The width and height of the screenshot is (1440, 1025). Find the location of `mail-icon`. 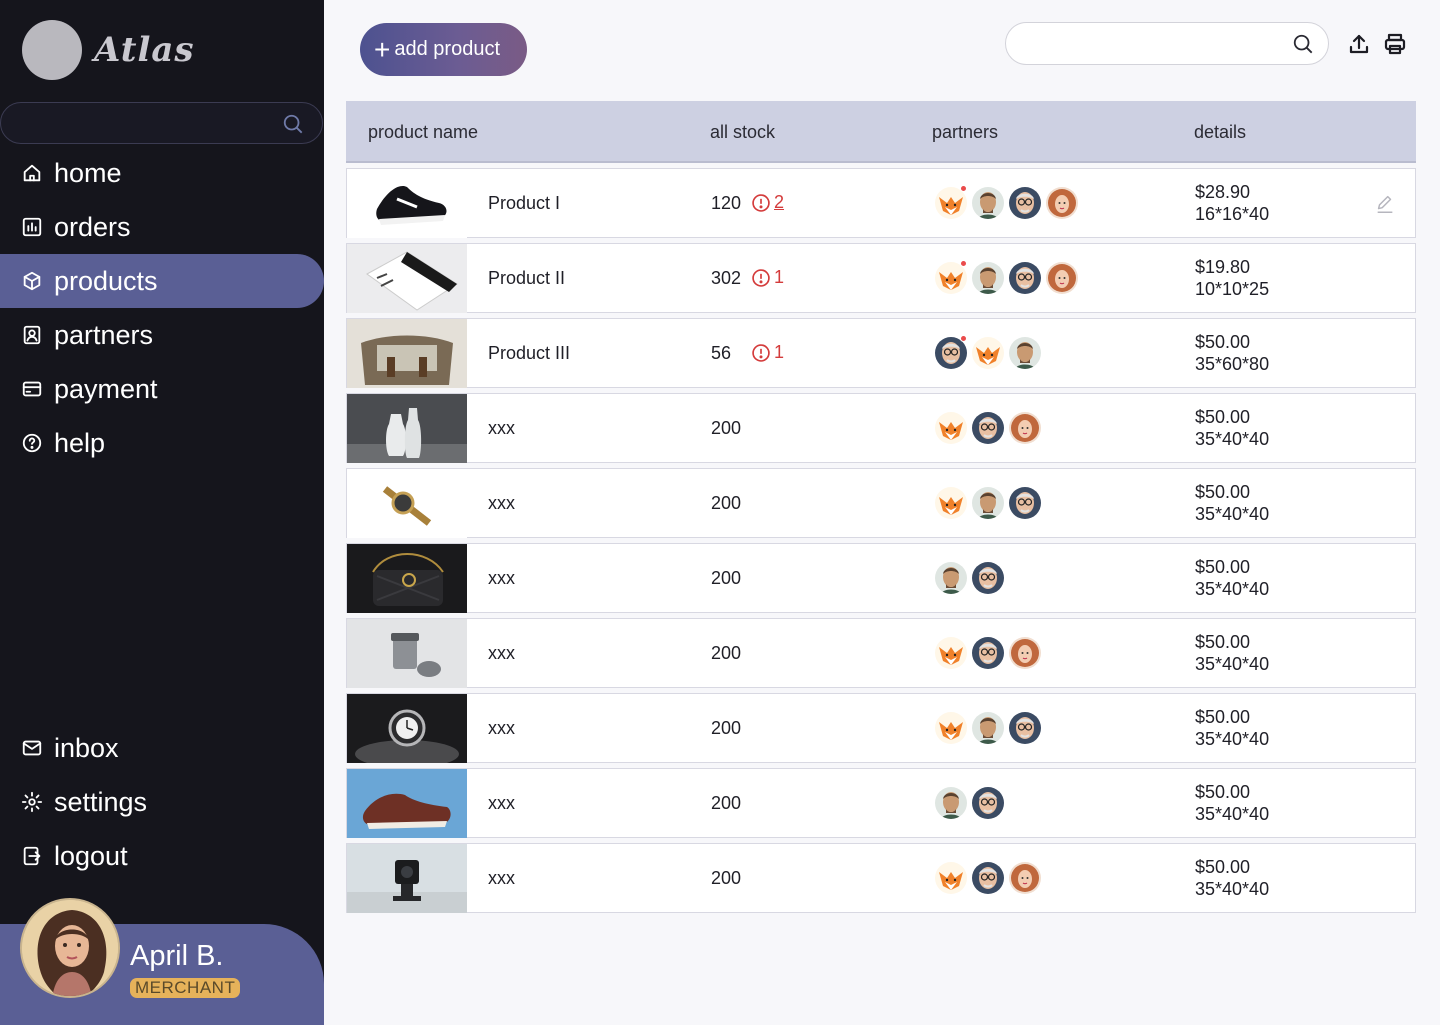

mail-icon is located at coordinates (32, 748).